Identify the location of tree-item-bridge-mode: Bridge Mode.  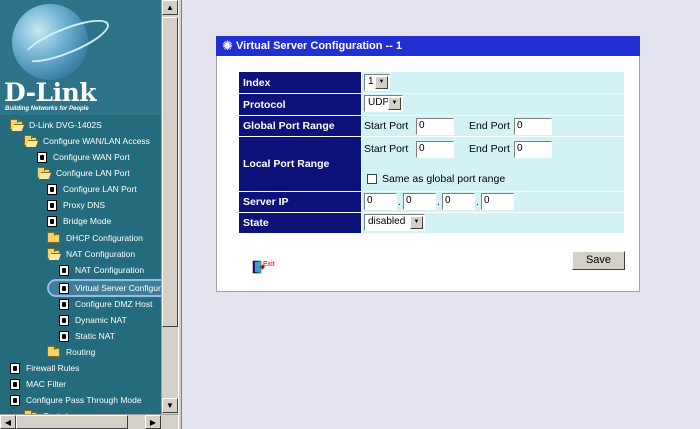
(79, 221).